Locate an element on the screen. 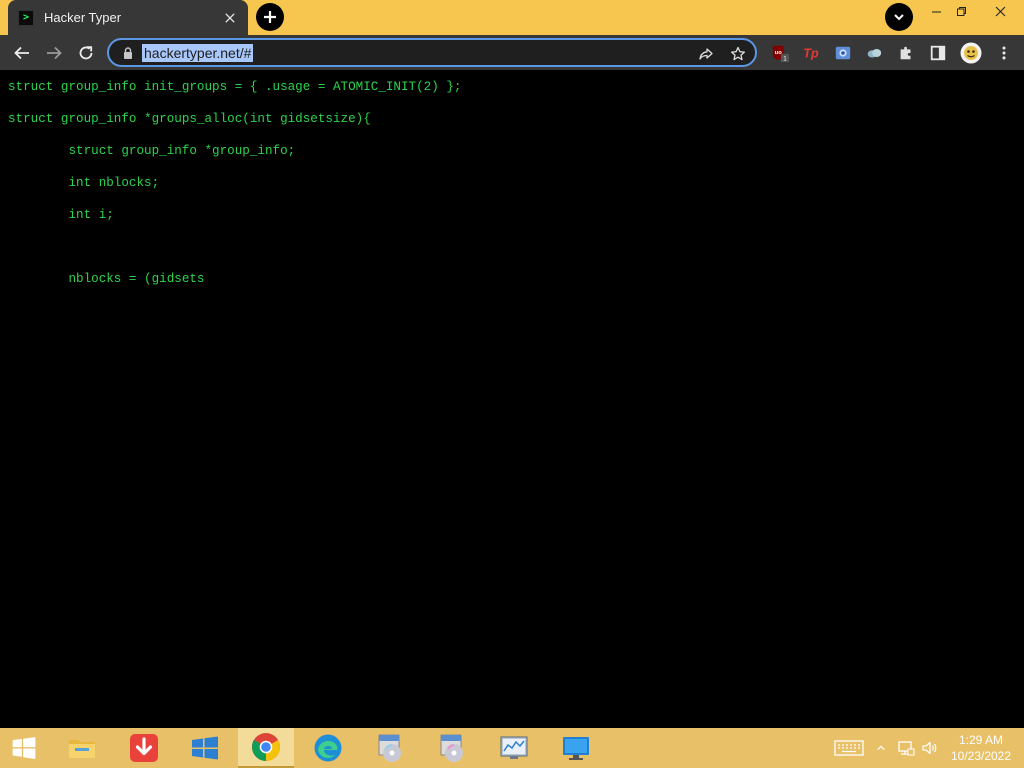 The width and height of the screenshot is (1024, 768). code-line: nblocks = (gidsets is located at coordinates (106, 279).